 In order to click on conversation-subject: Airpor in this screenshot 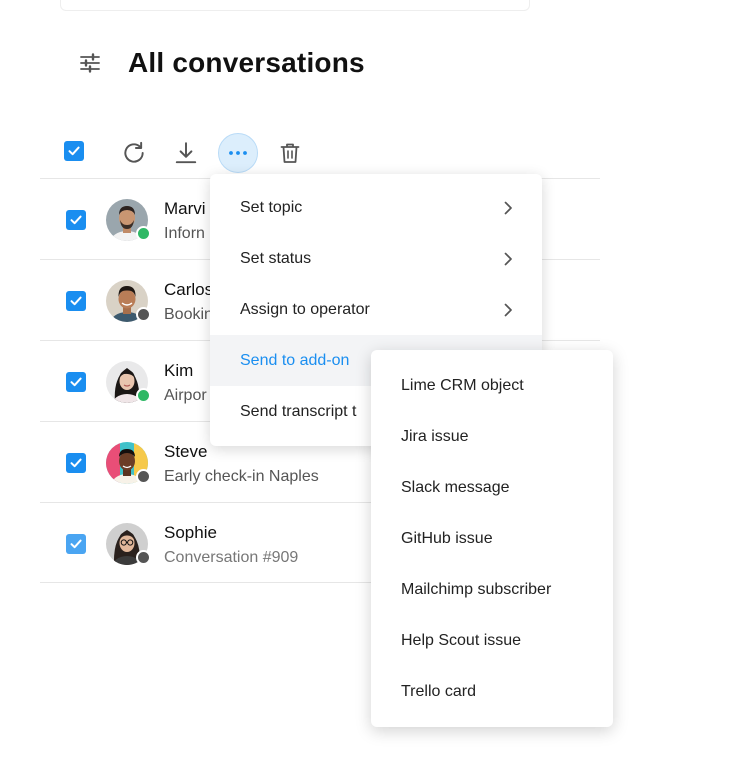, I will do `click(185, 395)`.